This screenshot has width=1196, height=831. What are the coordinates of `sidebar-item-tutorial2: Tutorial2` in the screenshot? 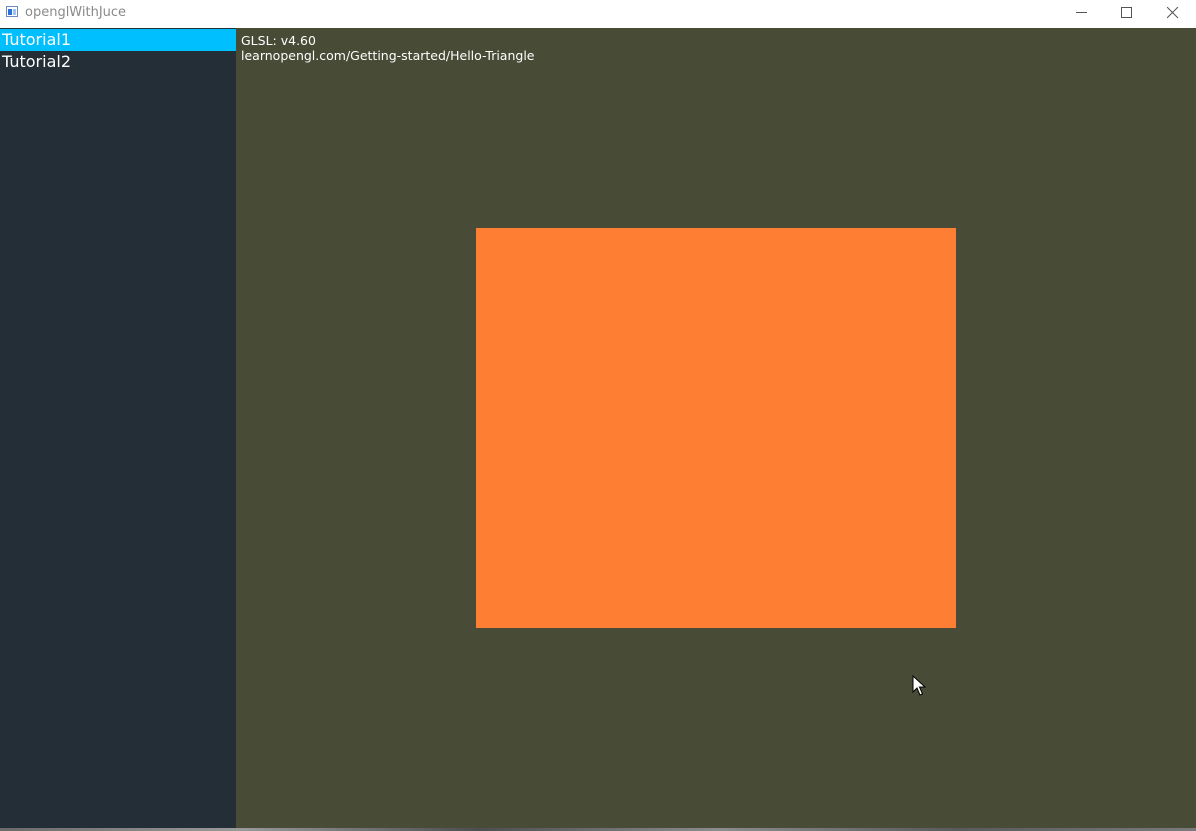 It's located at (118, 62).